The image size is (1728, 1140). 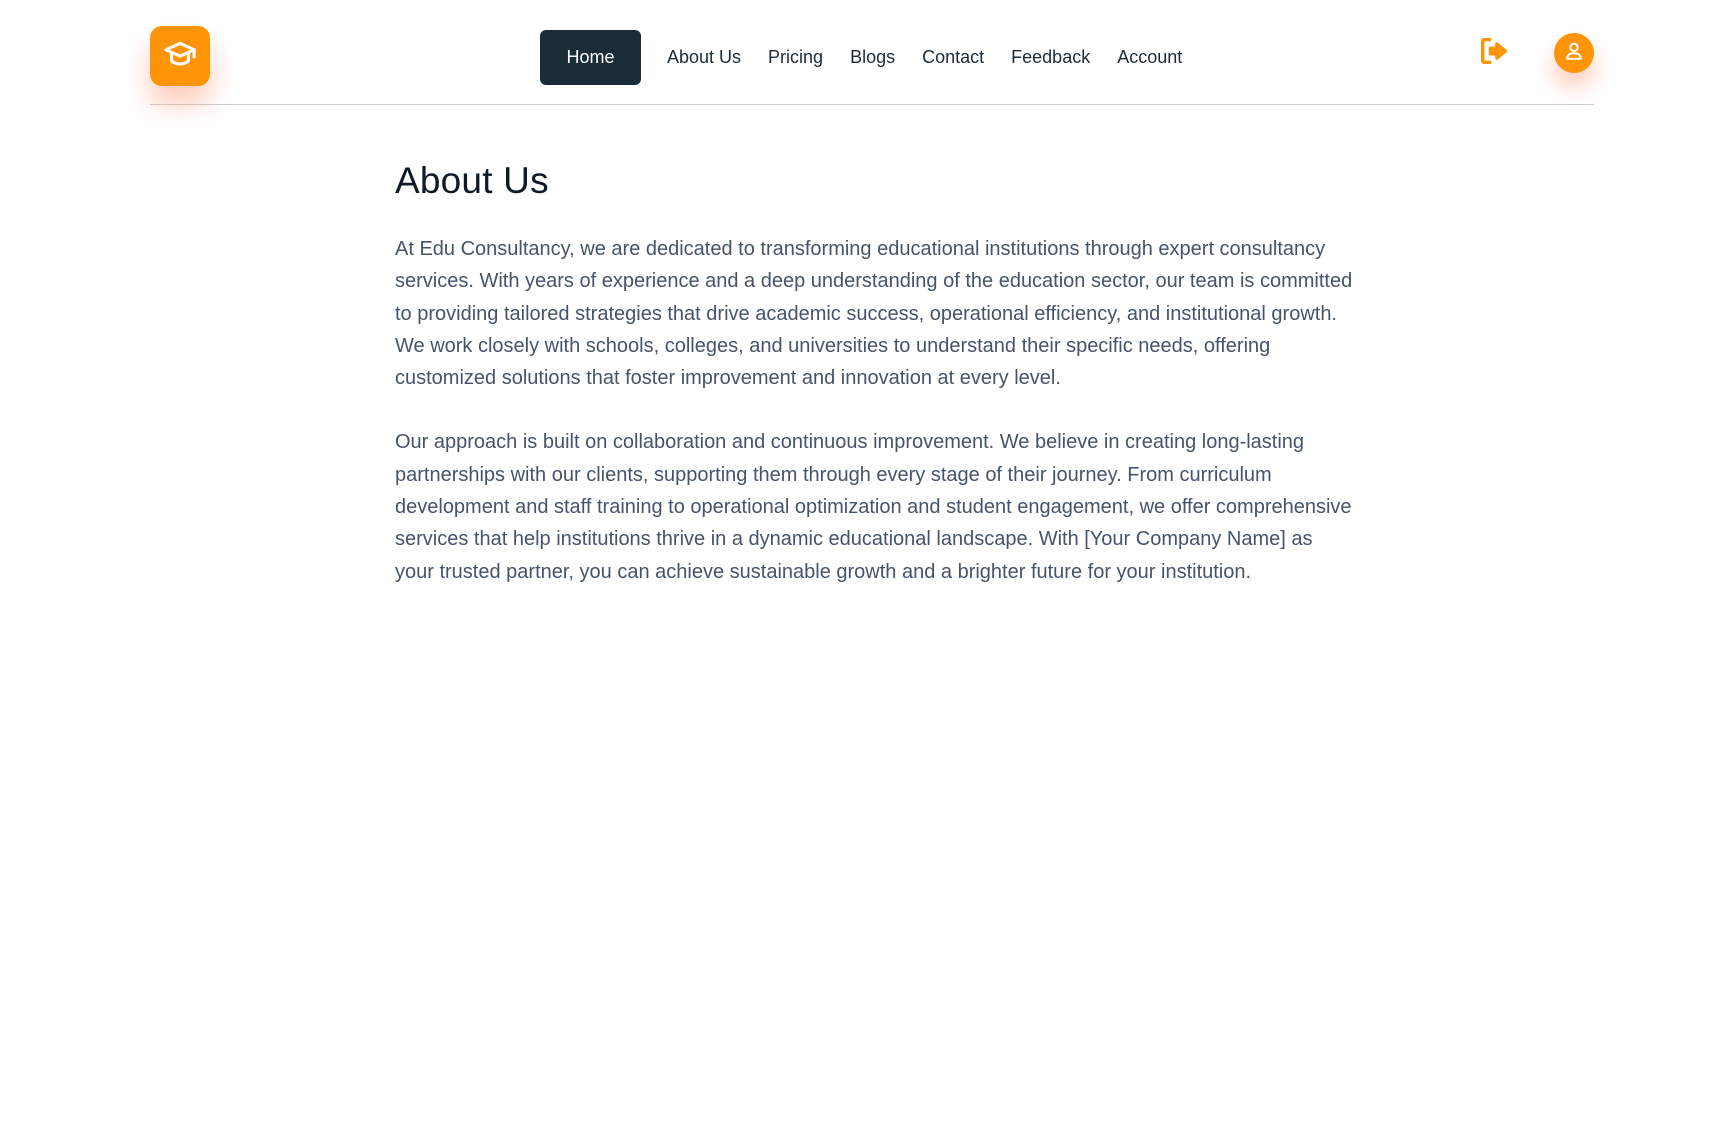 I want to click on logout-button, so click(x=1494, y=53).